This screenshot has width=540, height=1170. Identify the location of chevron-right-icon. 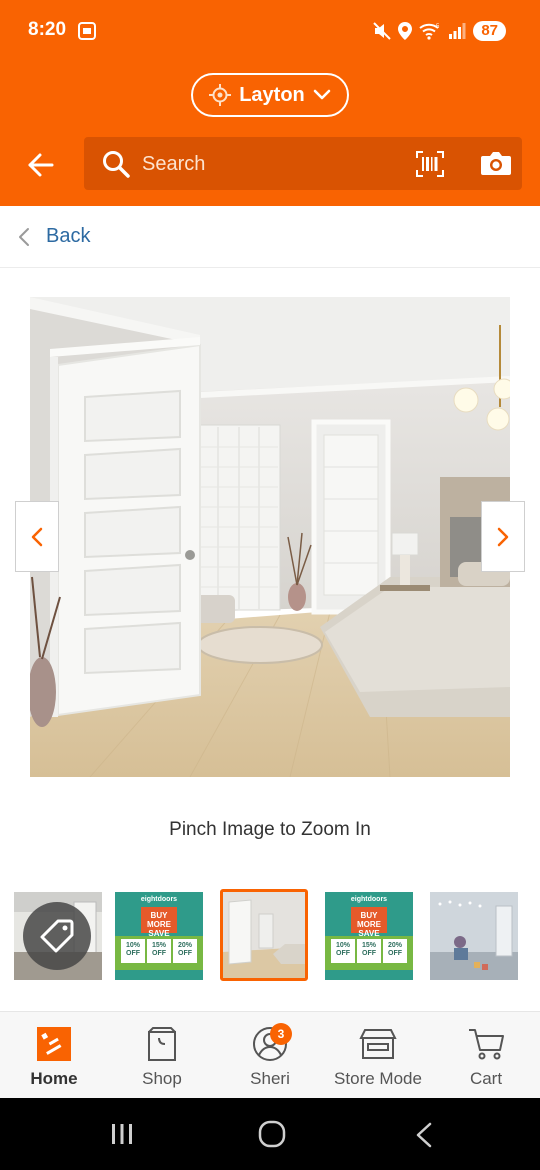
(503, 536).